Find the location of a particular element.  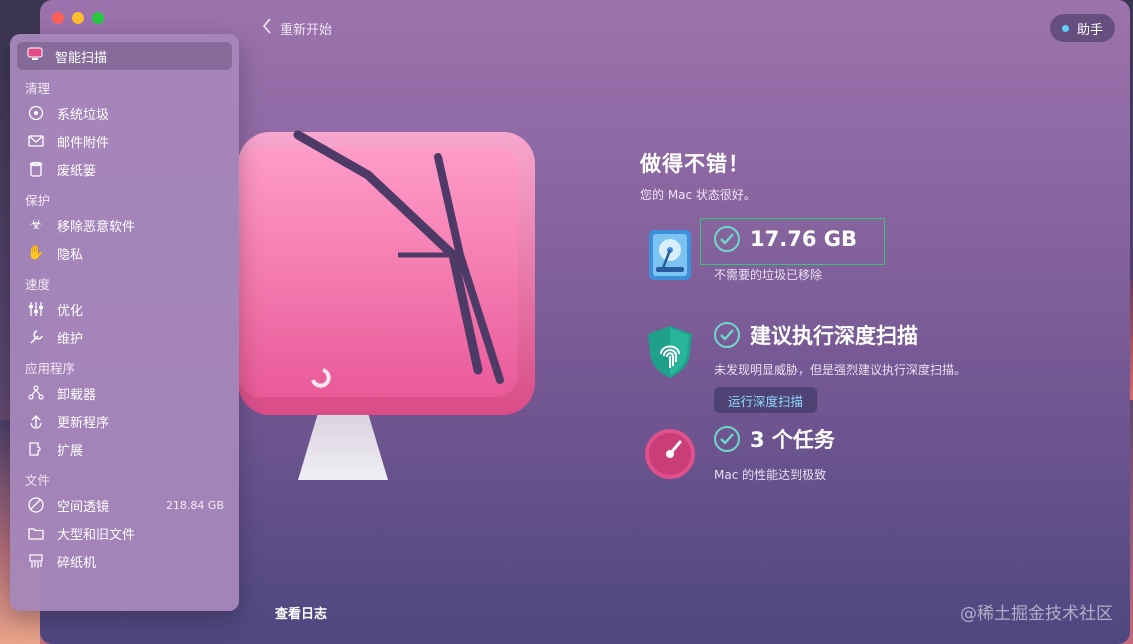

zoom-window-button is located at coordinates (98, 18).